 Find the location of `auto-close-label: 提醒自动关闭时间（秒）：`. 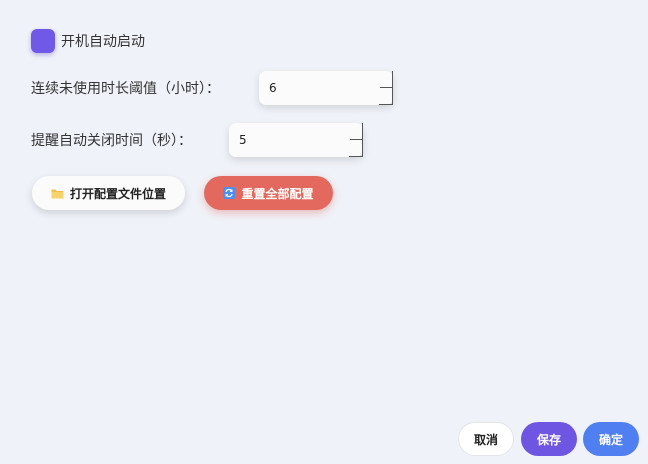

auto-close-label: 提醒自动关闭时间（秒）： is located at coordinates (111, 141).